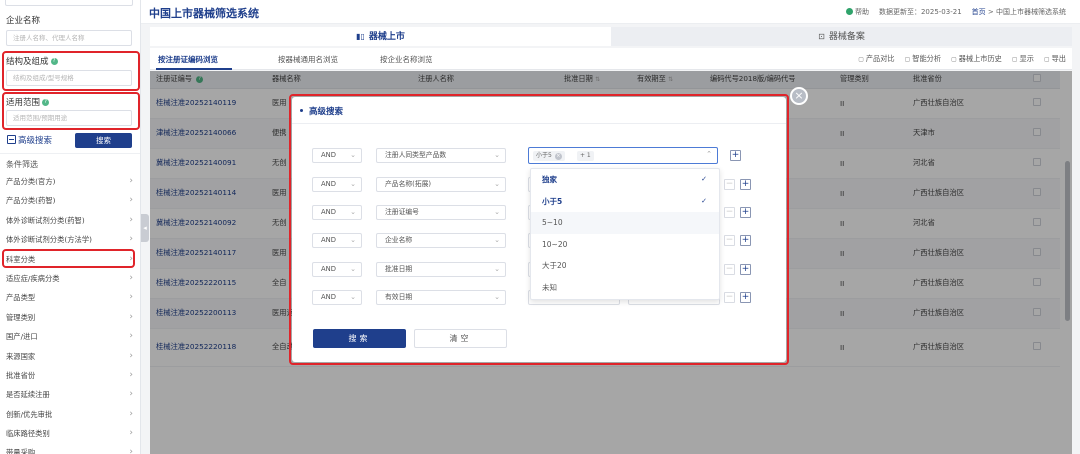 This screenshot has width=1080, height=454. What do you see at coordinates (28, 395) in the screenshot?
I see `filter-label: 是否延续注册` at bounding box center [28, 395].